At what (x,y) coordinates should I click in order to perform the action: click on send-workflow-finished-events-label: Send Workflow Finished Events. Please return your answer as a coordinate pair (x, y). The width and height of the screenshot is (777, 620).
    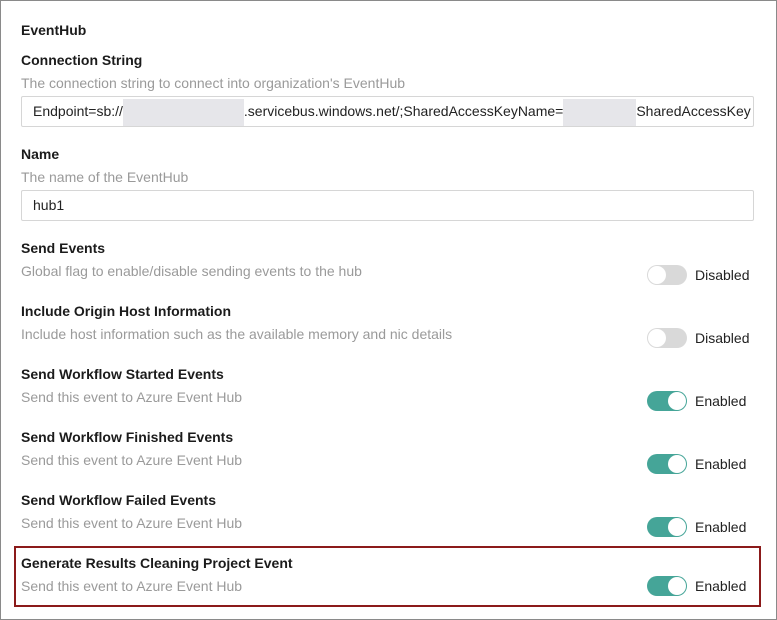
    Looking at the image, I should click on (127, 437).